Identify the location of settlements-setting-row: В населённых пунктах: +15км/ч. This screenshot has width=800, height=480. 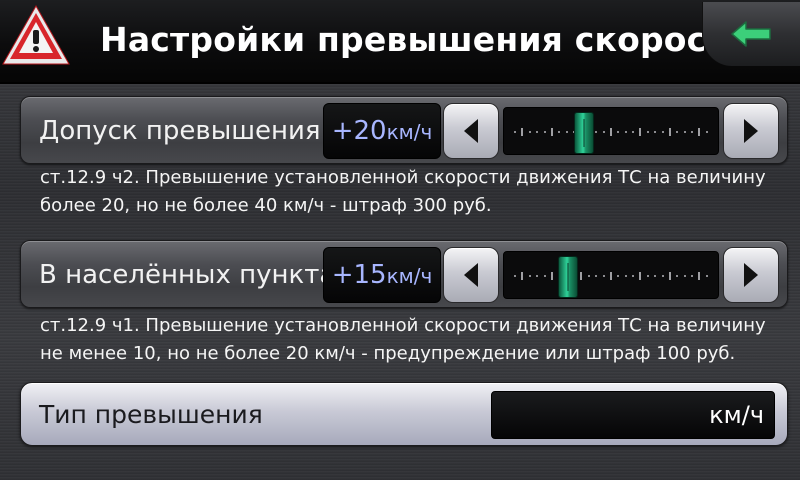
(404, 274).